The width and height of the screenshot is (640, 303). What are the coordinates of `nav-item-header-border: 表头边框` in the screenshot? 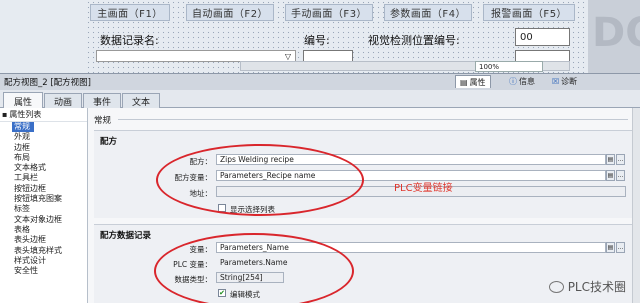 It's located at (43, 240).